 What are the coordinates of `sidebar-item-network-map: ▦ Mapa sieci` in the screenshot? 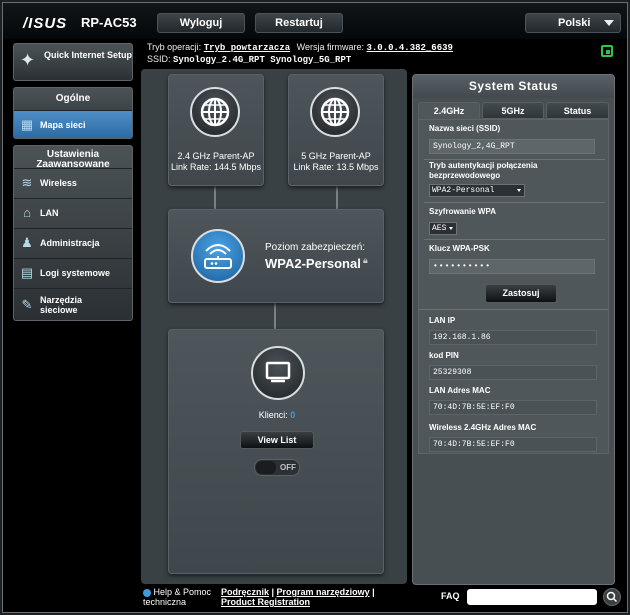 It's located at (73, 124).